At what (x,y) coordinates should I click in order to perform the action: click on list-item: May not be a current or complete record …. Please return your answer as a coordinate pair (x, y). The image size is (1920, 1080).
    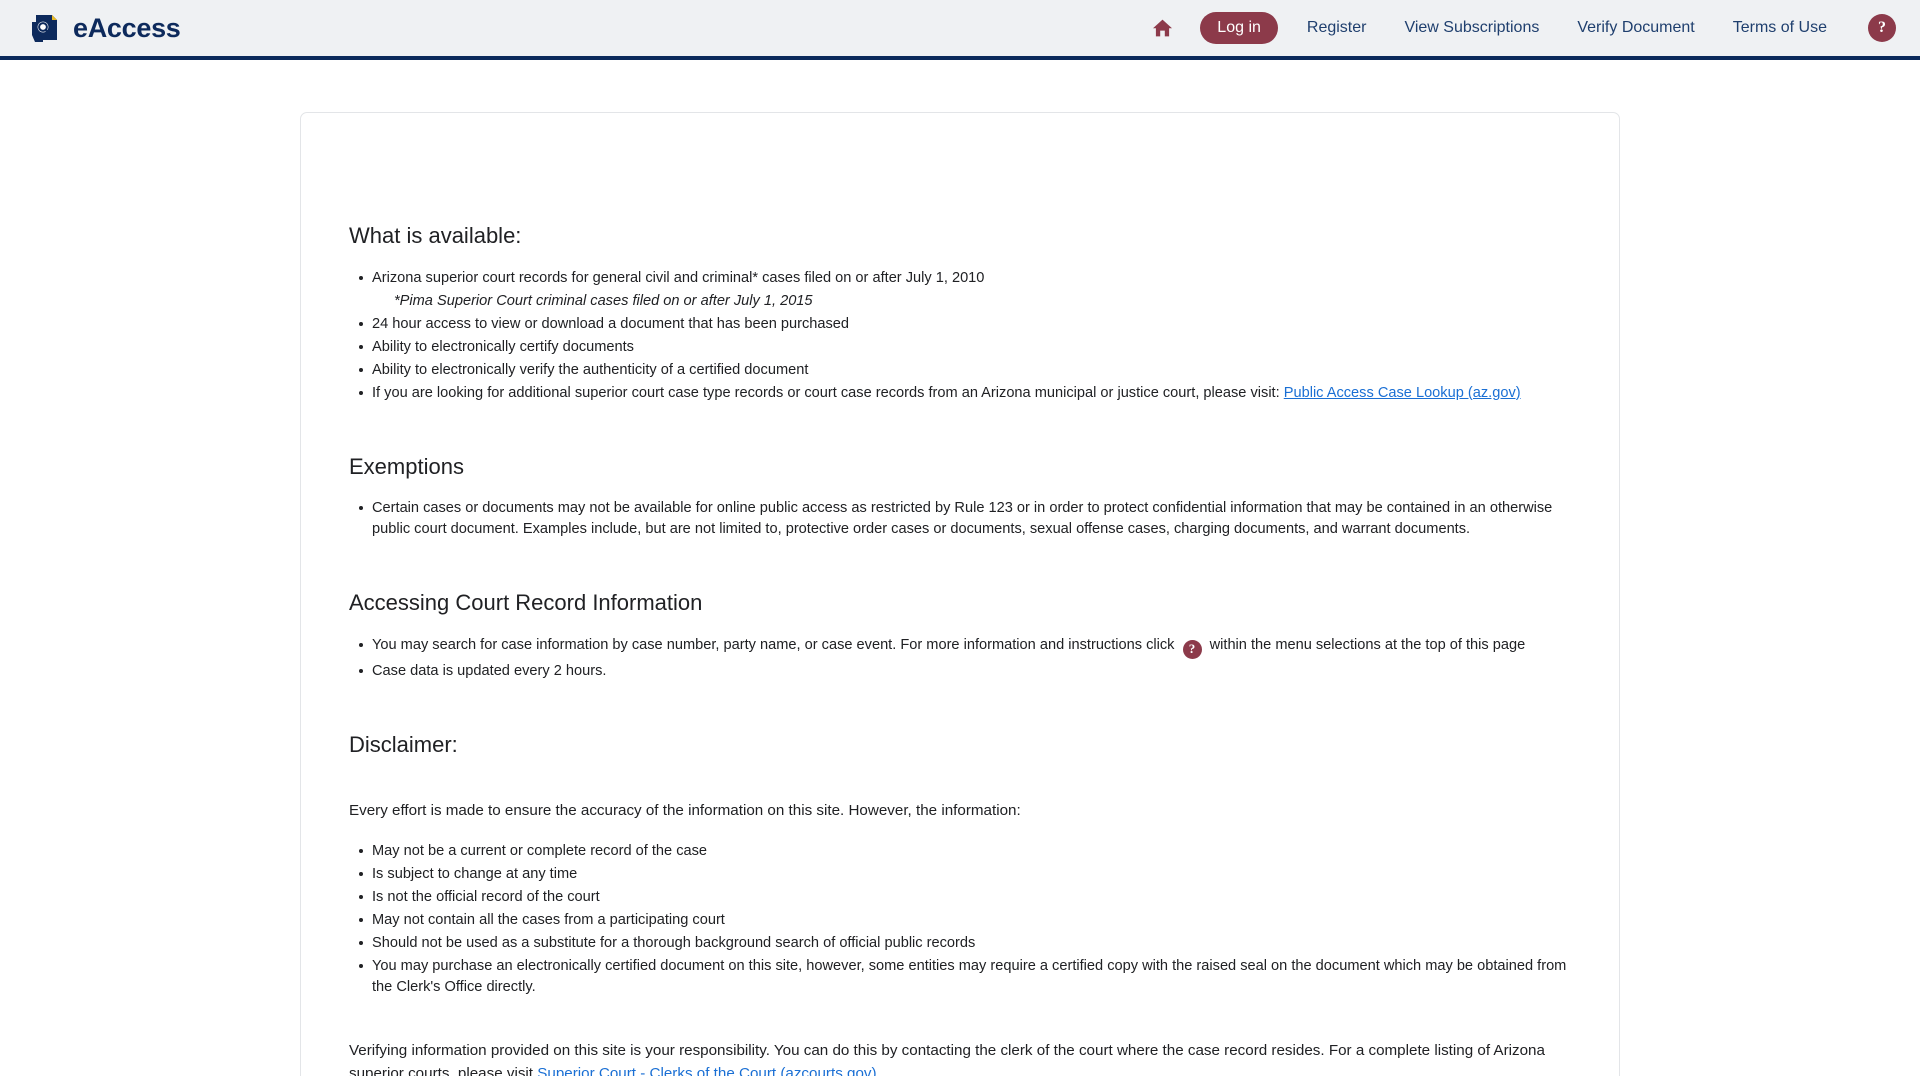
    Looking at the image, I should click on (965, 851).